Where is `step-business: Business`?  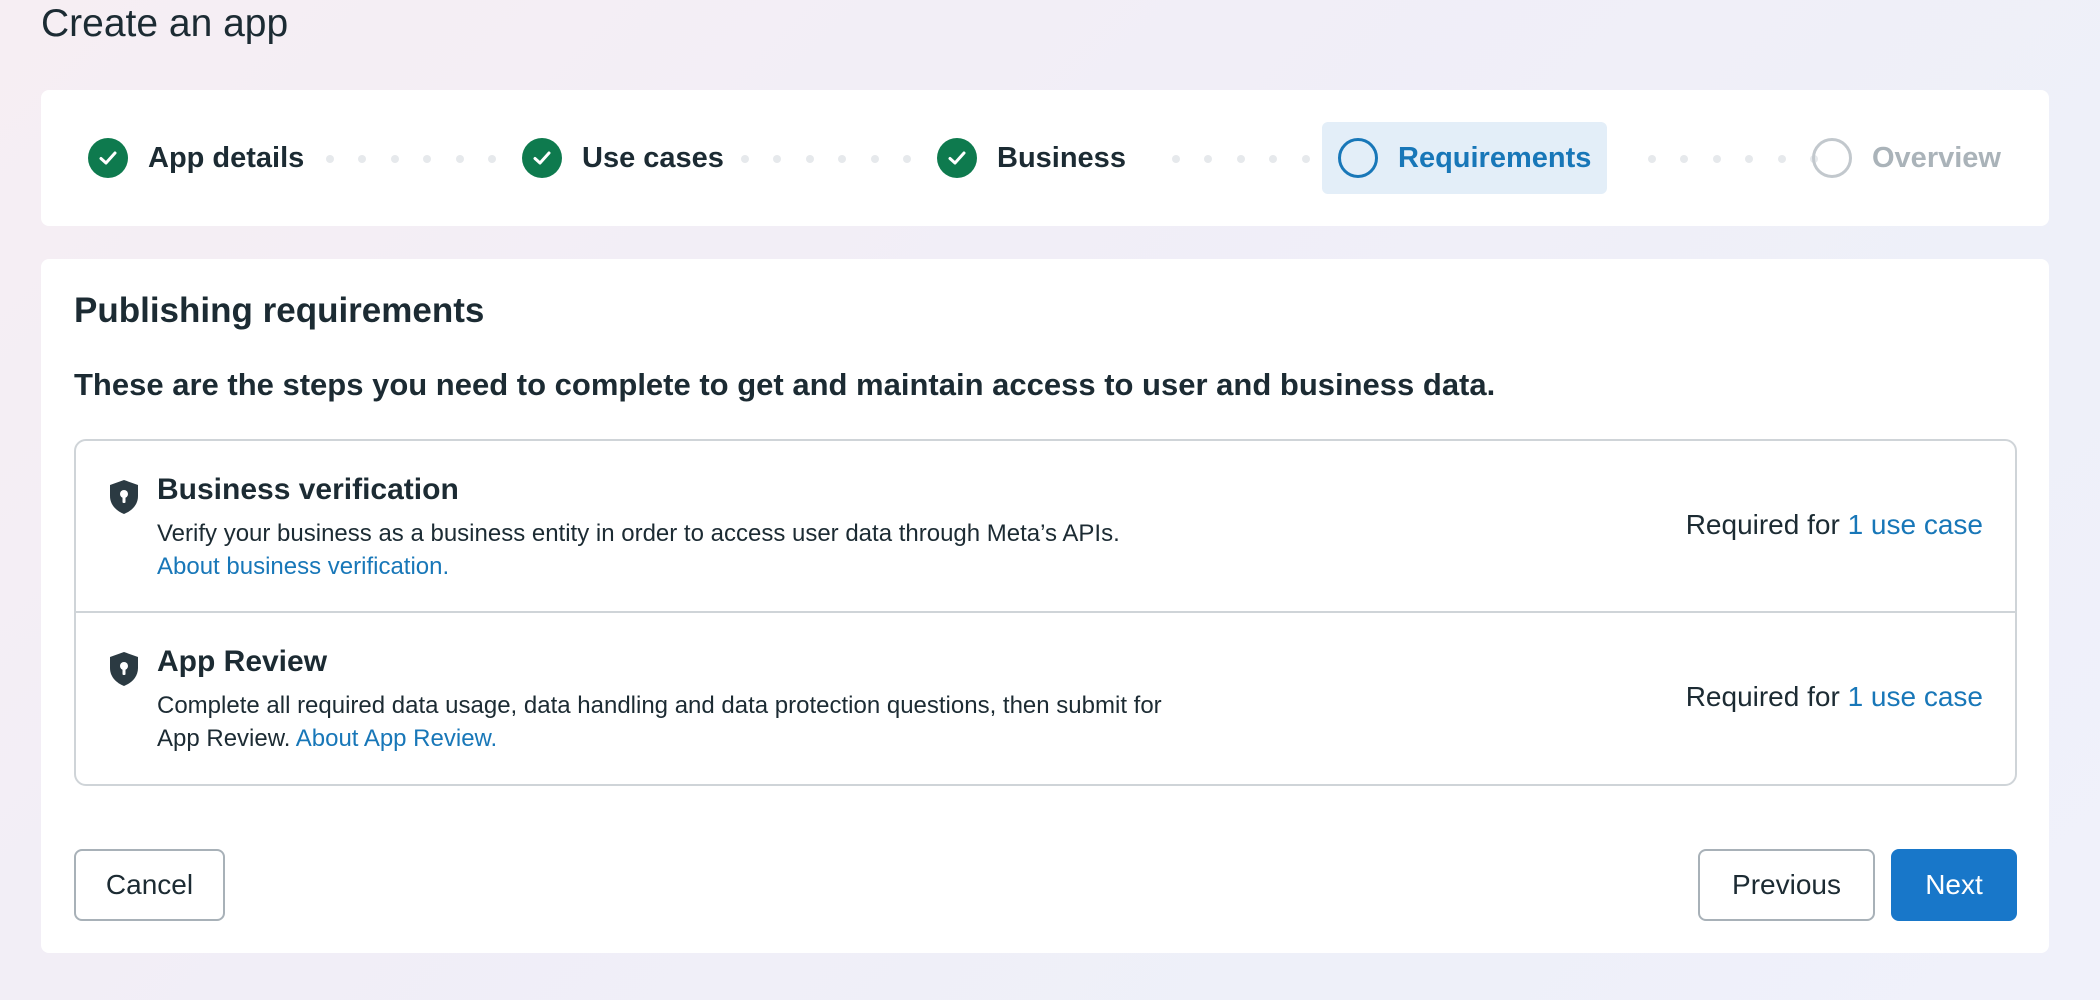
step-business: Business is located at coordinates (1031, 158).